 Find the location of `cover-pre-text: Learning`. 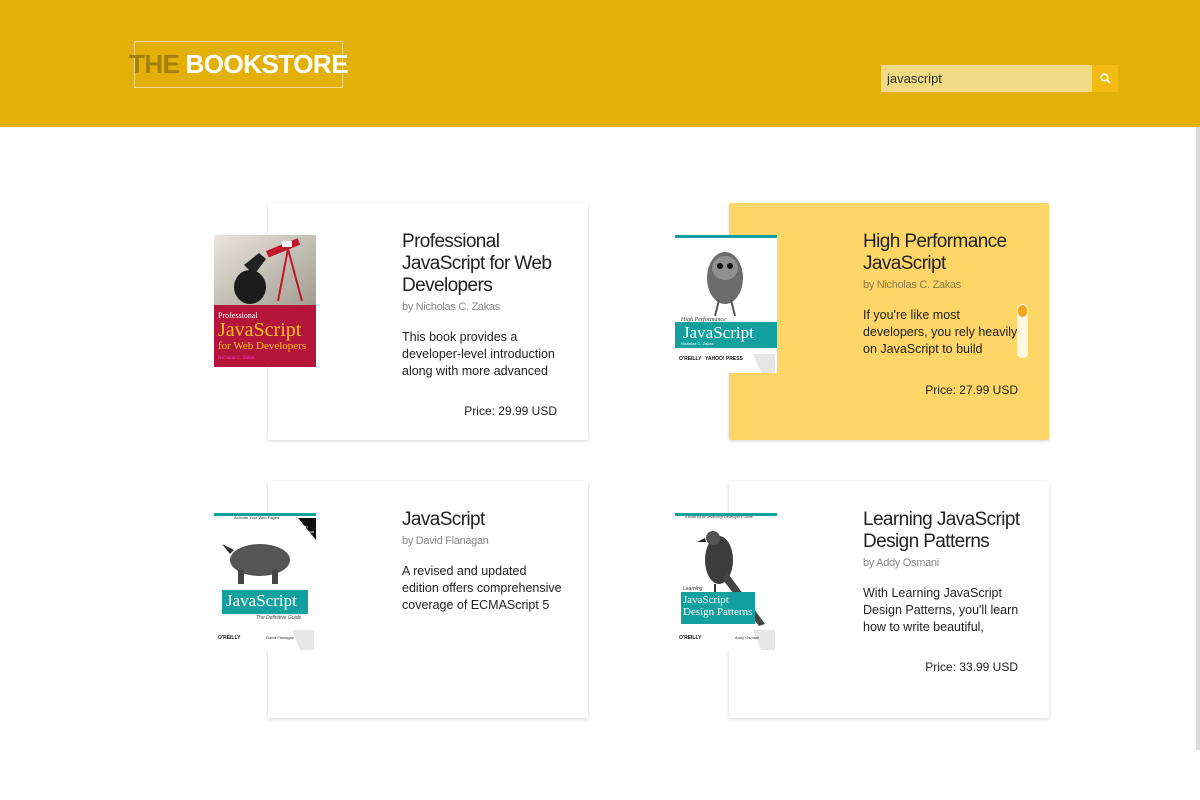

cover-pre-text: Learning is located at coordinates (693, 589).